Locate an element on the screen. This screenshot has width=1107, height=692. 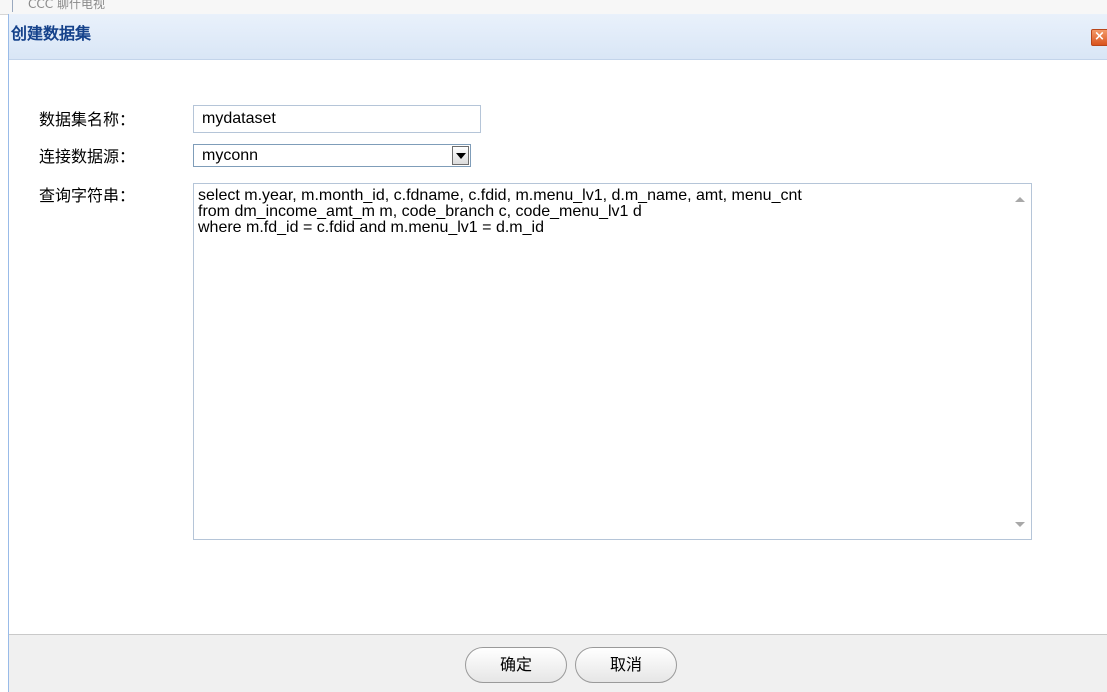
datasource-selected-value: myconn is located at coordinates (230, 155).